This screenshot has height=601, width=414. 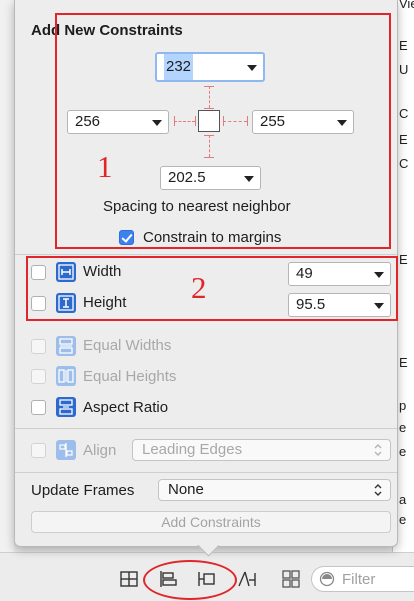 I want to click on align-value: Leading Edges, so click(x=192, y=449).